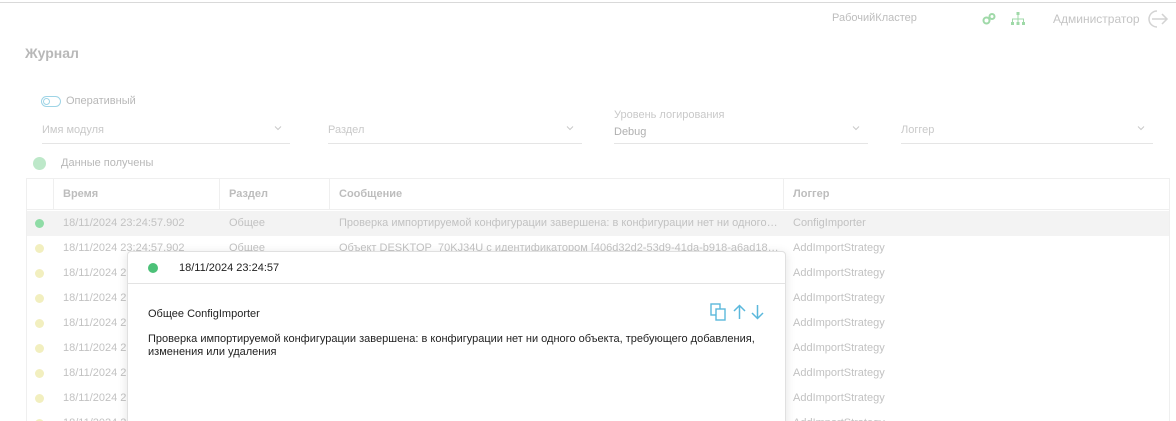 This screenshot has height=421, width=1176. What do you see at coordinates (630, 132) in the screenshot?
I see `log-level-filter-value: Debug` at bounding box center [630, 132].